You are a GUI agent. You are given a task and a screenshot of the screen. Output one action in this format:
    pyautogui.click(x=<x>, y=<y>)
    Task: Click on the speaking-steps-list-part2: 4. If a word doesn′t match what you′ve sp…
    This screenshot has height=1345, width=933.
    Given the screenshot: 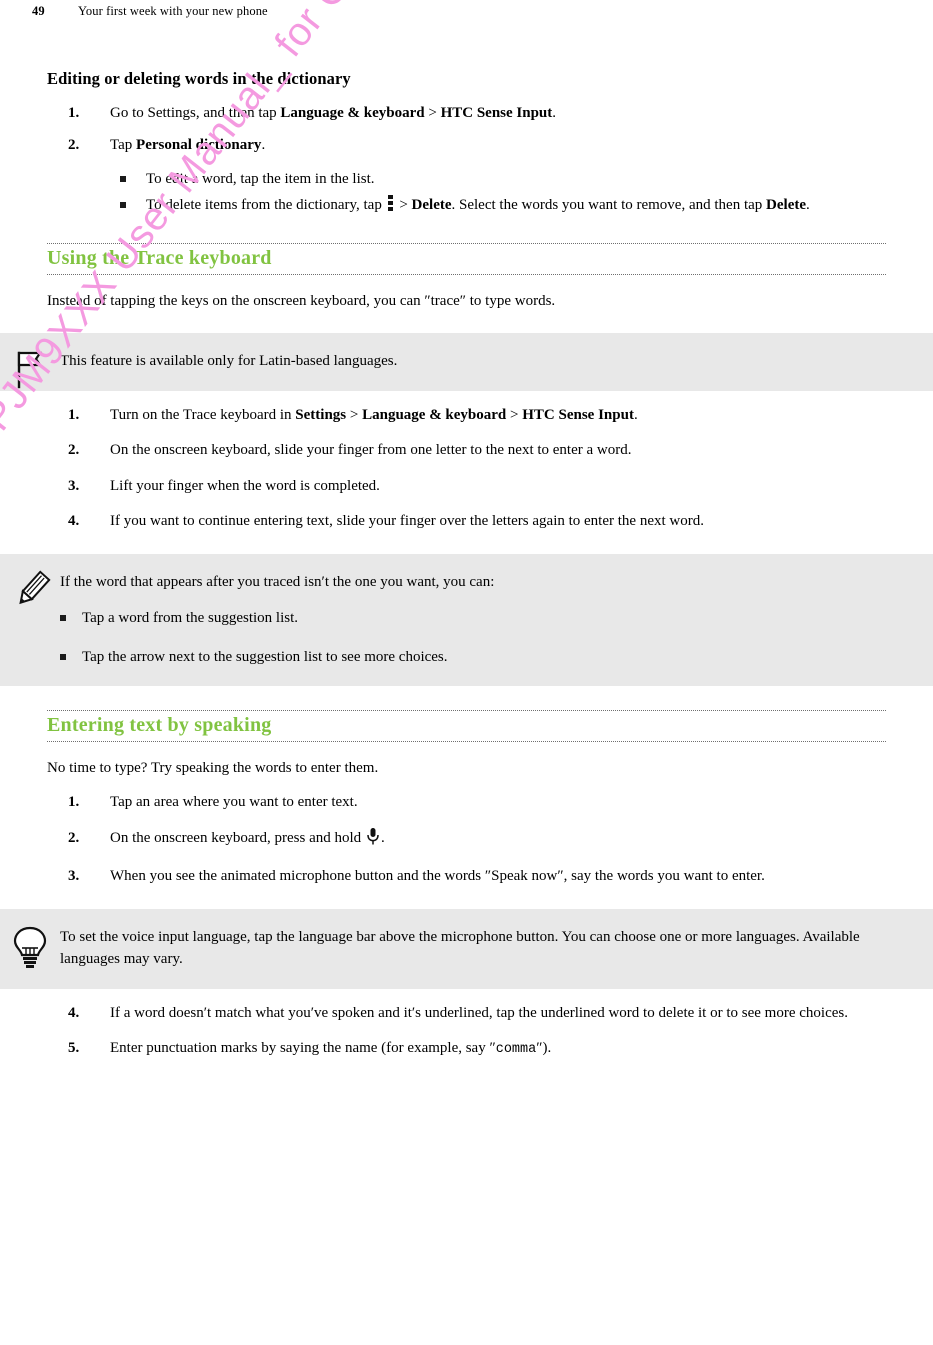 What is the action you would take?
    pyautogui.click(x=466, y=1031)
    